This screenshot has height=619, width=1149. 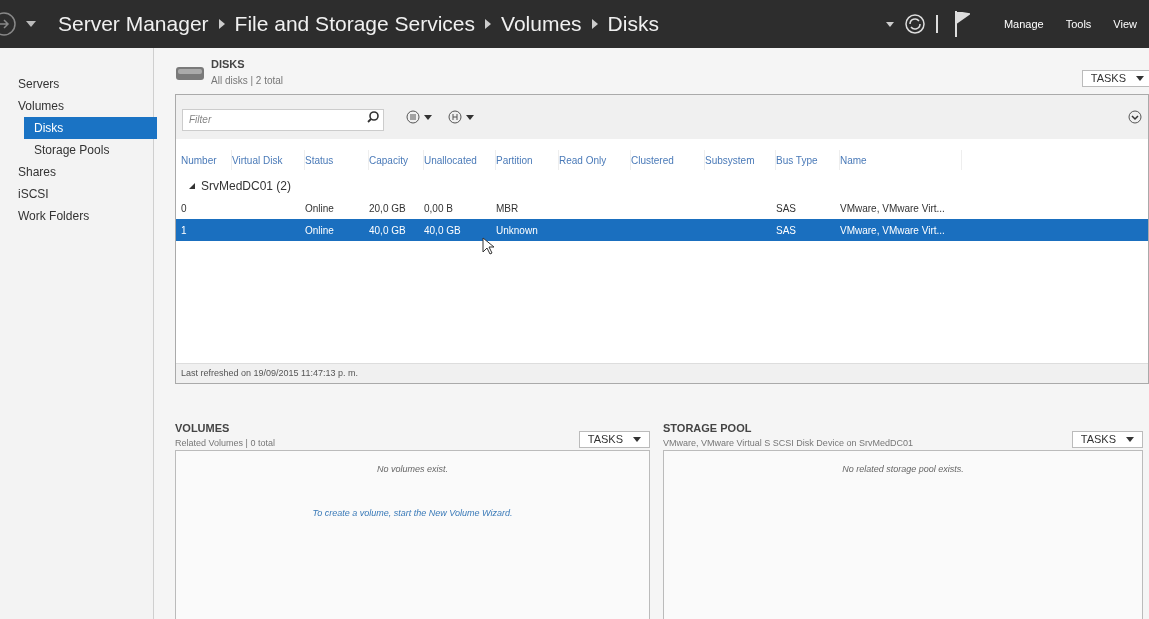 What do you see at coordinates (76, 172) in the screenshot?
I see `sidebar-item: Shares` at bounding box center [76, 172].